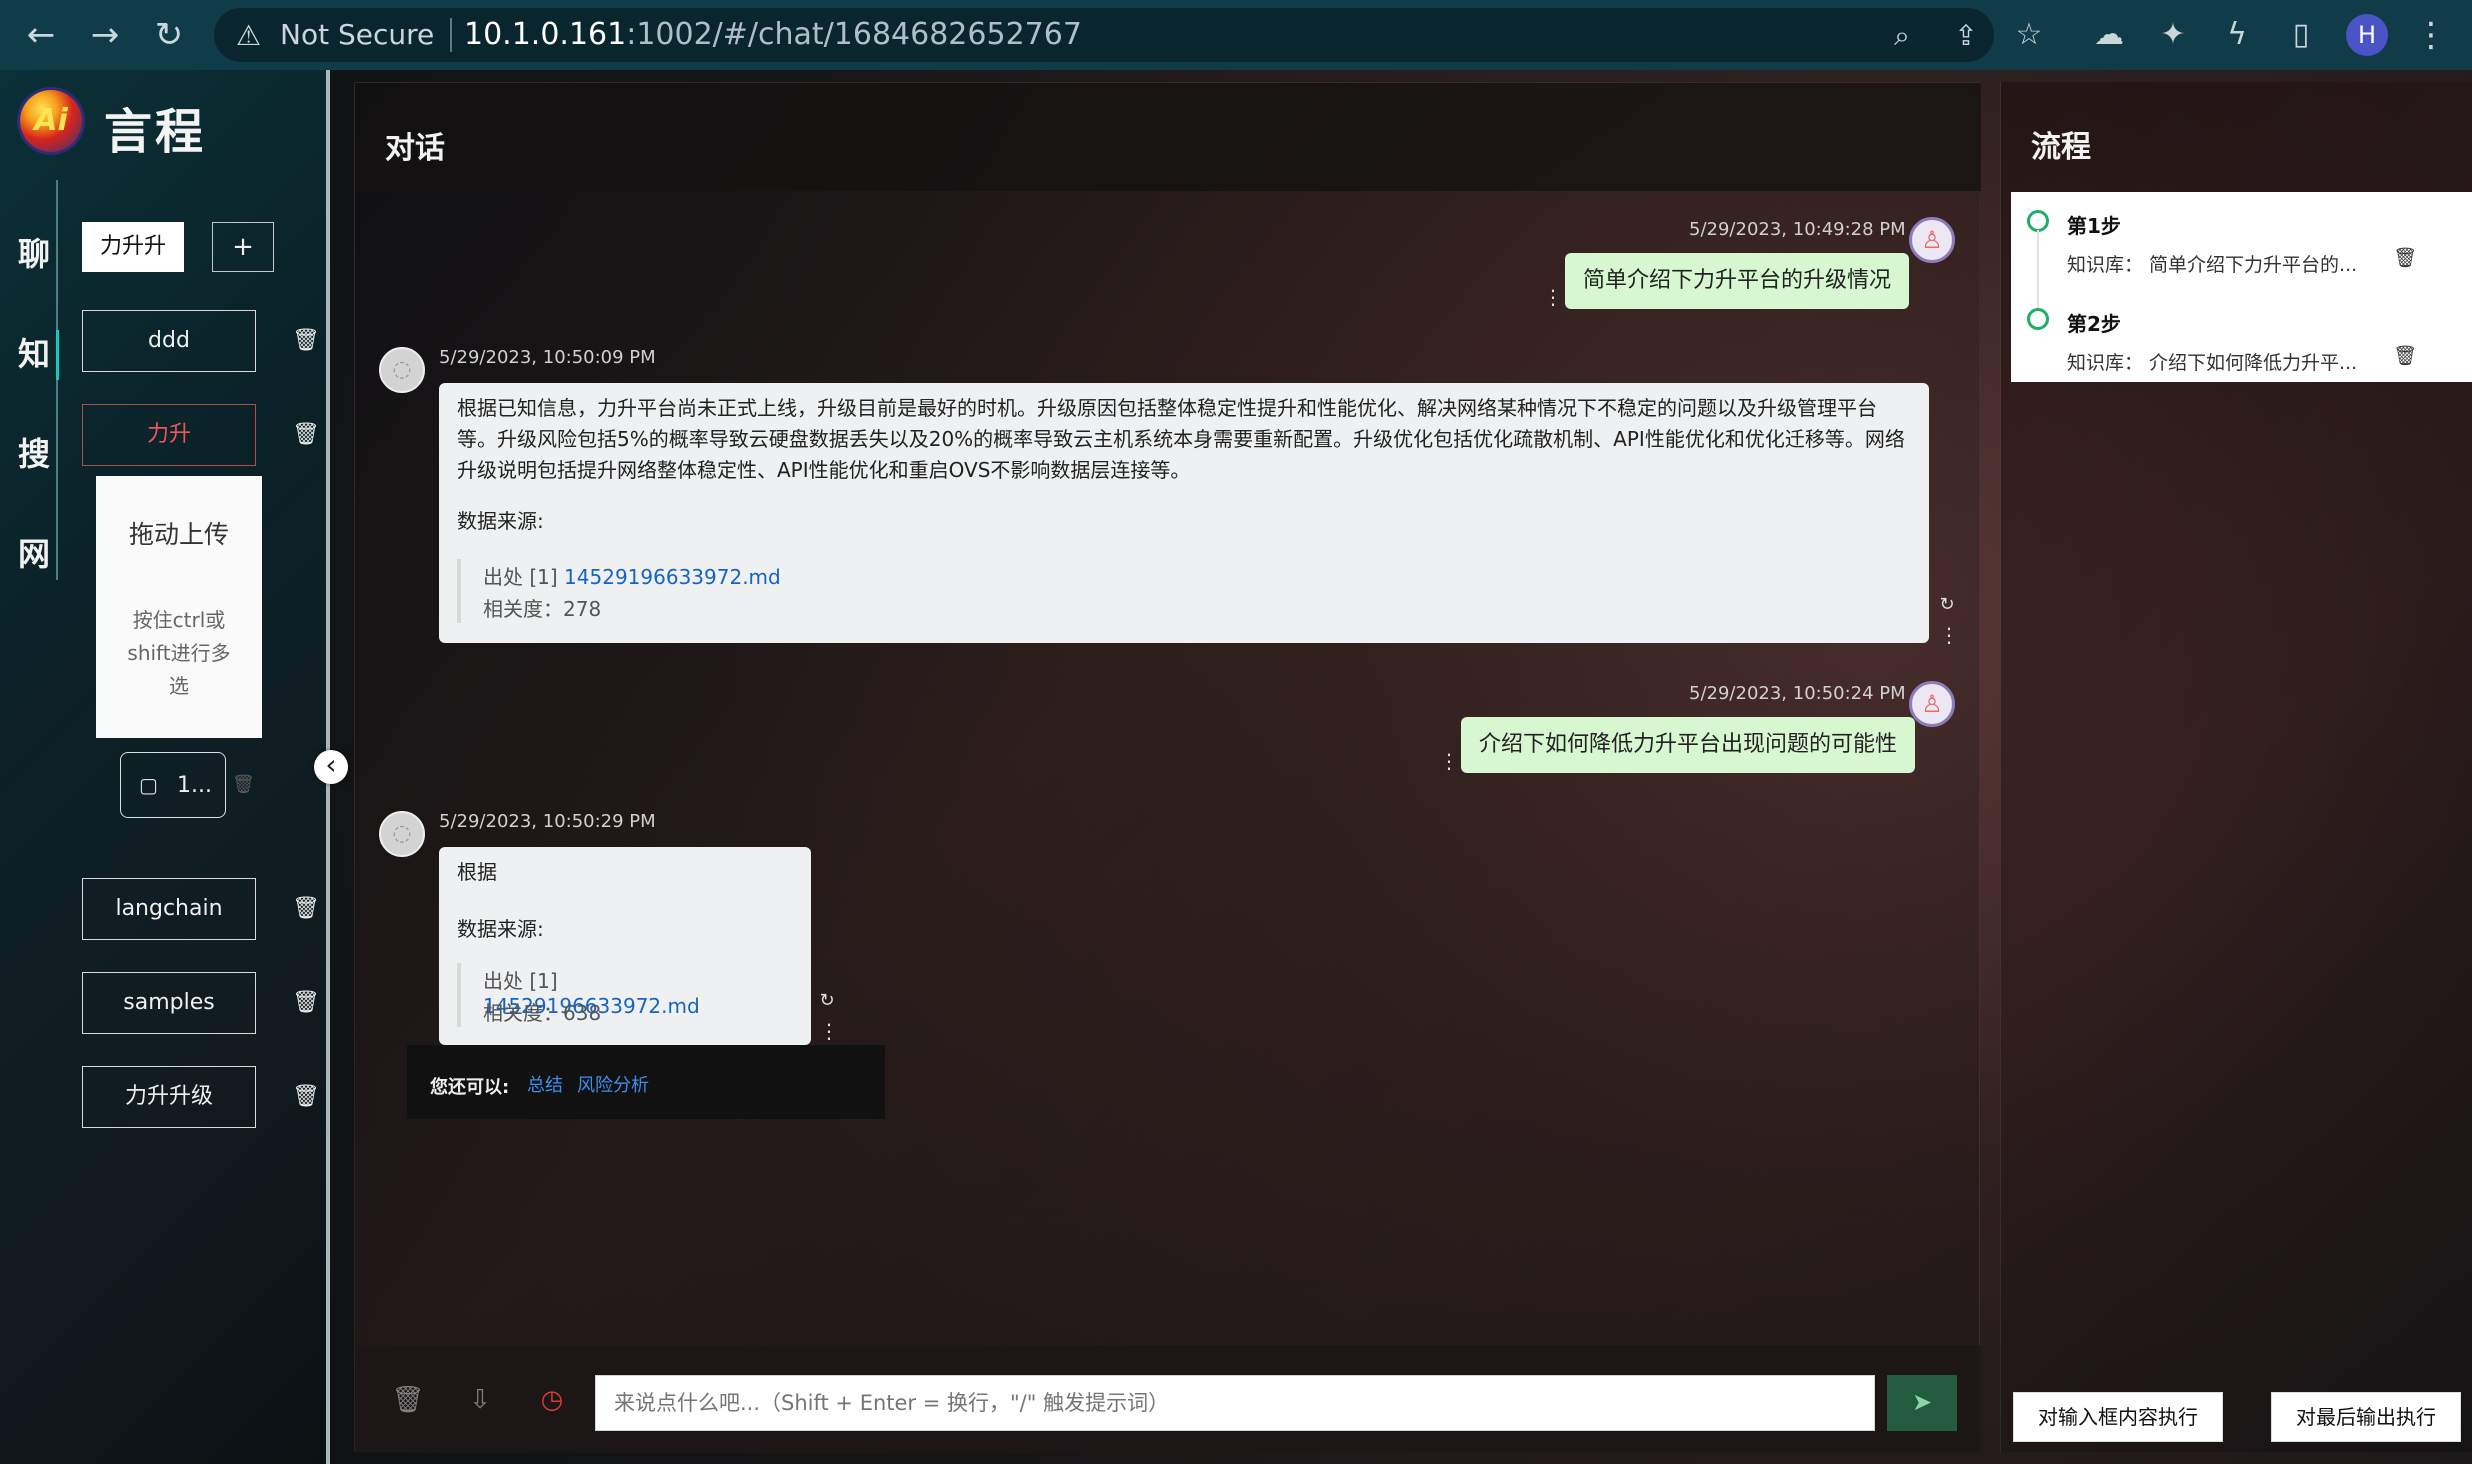 The width and height of the screenshot is (2472, 1464). Describe the element at coordinates (57, 355) in the screenshot. I see `active-mode-indicator` at that location.